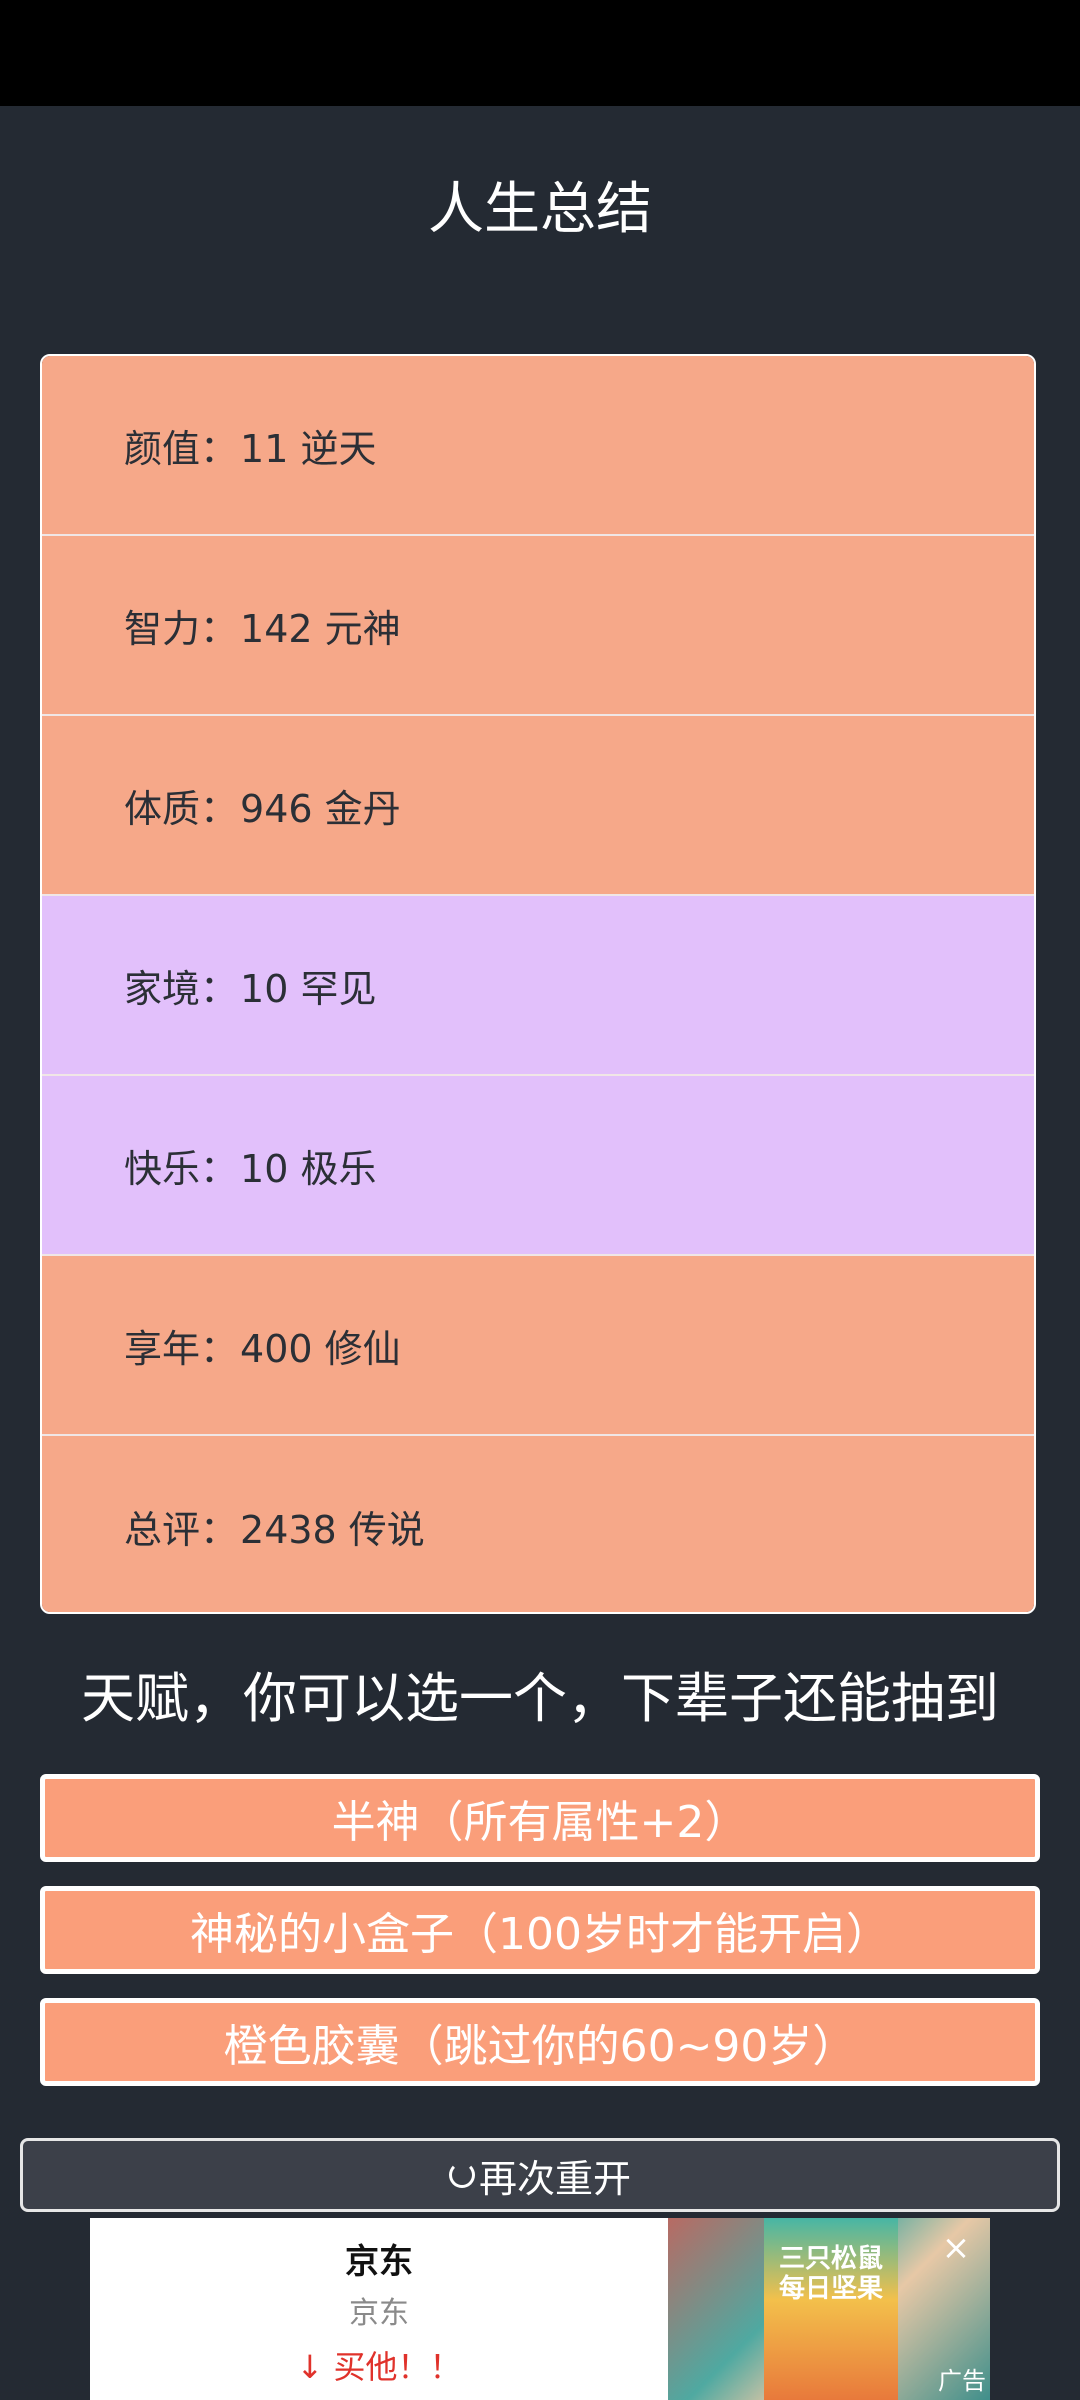  I want to click on stat-label: 颜值：, so click(181, 448).